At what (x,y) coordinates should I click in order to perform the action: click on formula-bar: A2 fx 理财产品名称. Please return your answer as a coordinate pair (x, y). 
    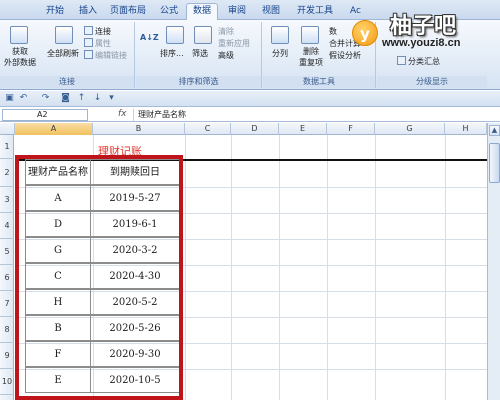
    Looking at the image, I should click on (250, 115).